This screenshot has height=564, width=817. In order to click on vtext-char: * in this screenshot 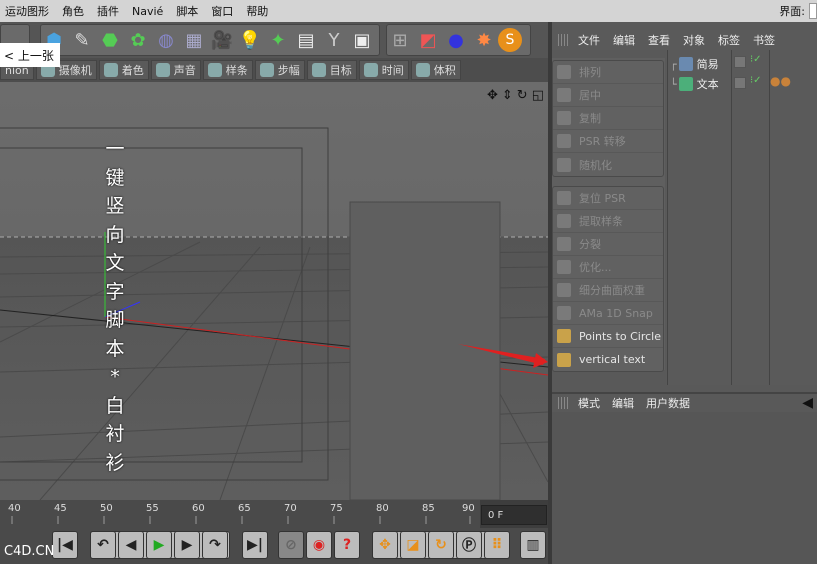, I will do `click(115, 377)`.